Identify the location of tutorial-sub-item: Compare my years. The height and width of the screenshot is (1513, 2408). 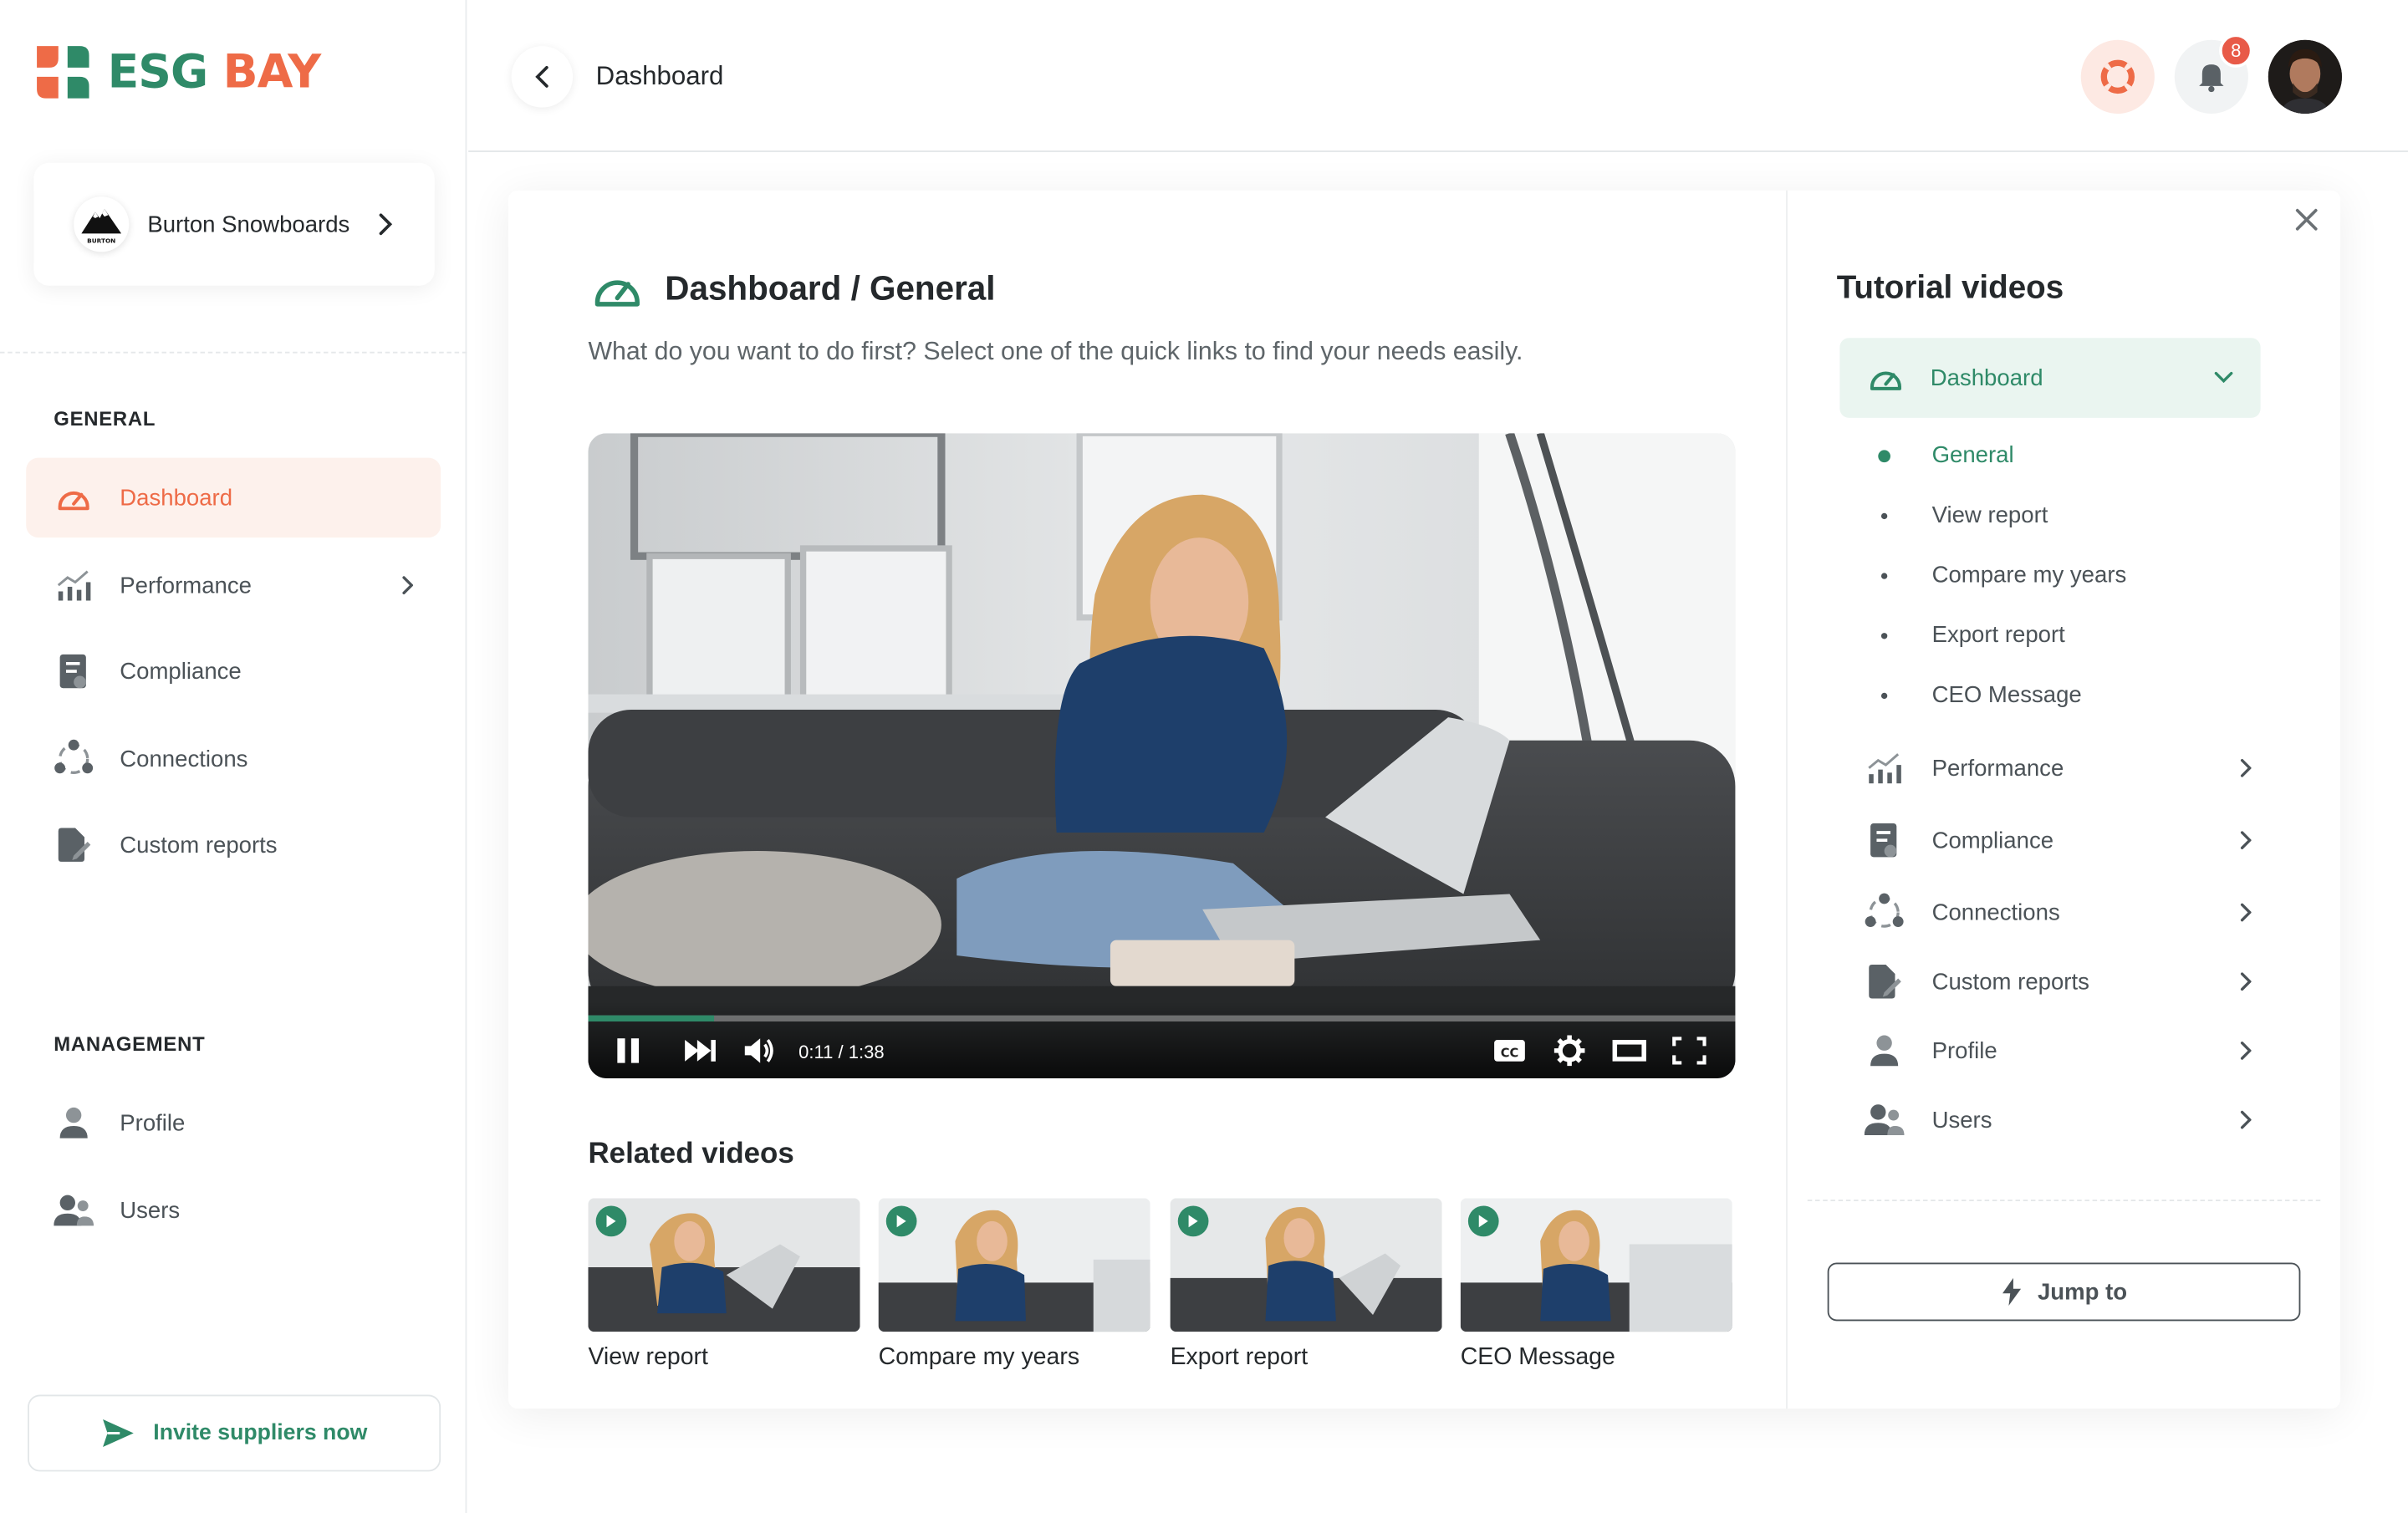
(2002, 575).